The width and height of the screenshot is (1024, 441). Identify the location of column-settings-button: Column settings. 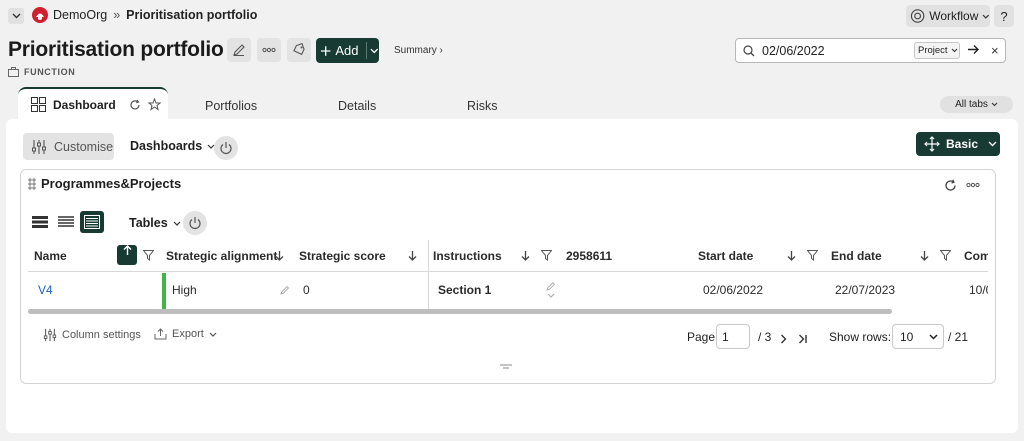
(92, 335).